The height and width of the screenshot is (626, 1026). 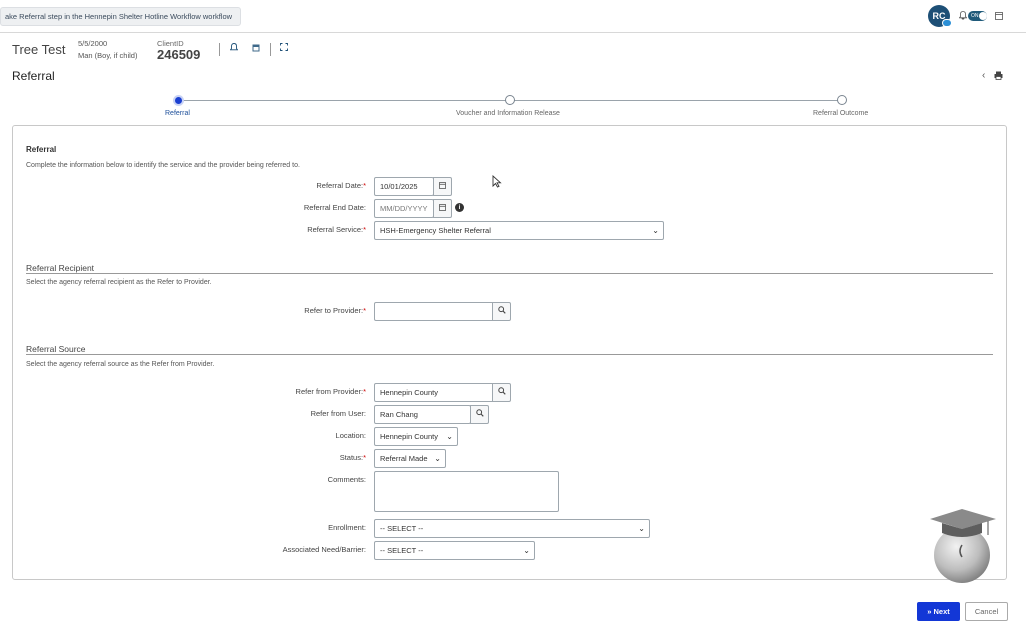 I want to click on location-select: Hennepin County ⌄, so click(x=416, y=436).